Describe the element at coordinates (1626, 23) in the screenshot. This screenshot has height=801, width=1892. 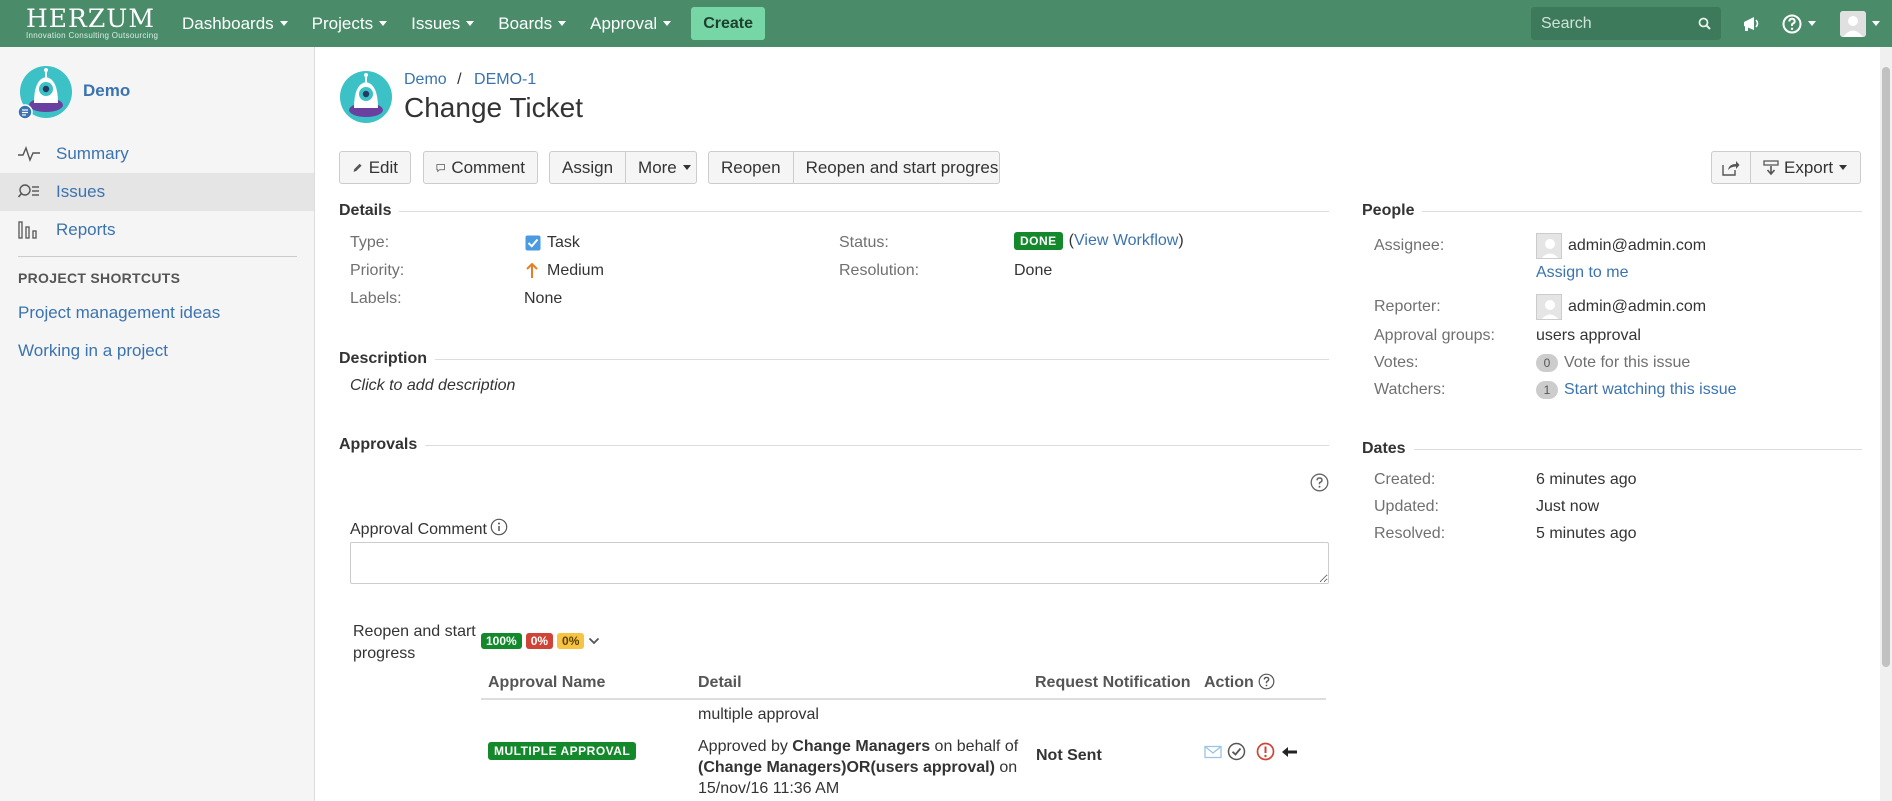
I see `search-input: Search` at that location.